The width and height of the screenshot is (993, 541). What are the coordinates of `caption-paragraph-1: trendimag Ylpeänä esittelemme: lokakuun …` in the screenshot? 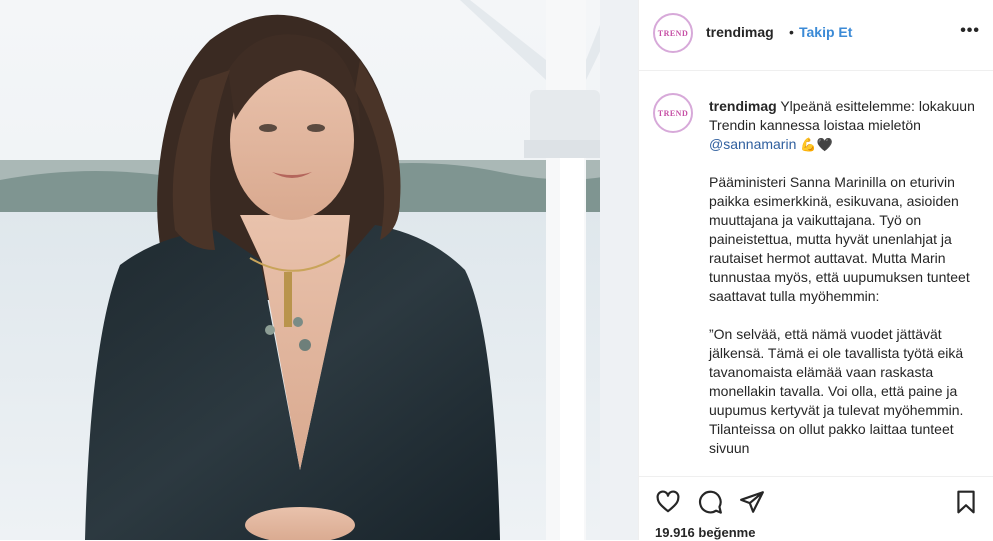 It's located at (844, 125).